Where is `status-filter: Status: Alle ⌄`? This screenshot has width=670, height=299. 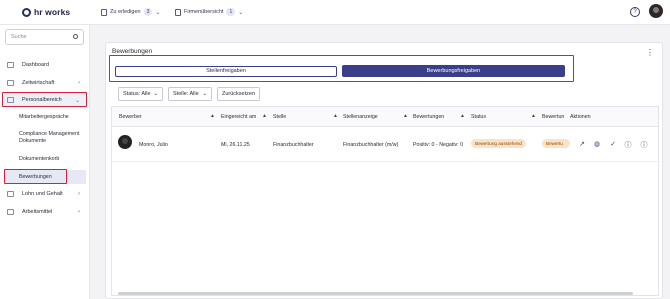 status-filter: Status: Alle ⌄ is located at coordinates (140, 94).